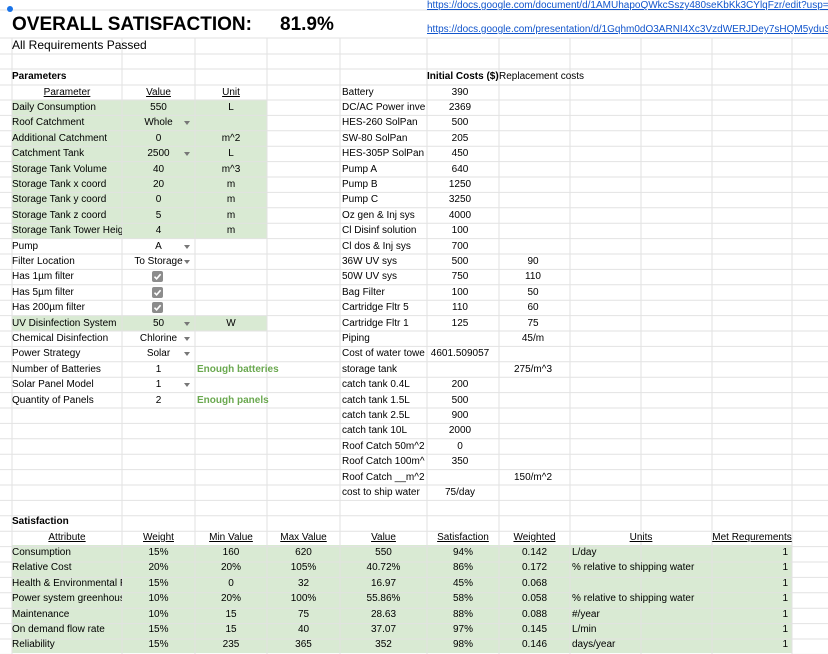 The image size is (828, 654). Describe the element at coordinates (59, 184) in the screenshot. I see `parameter-name: Storage Tank x coord` at that location.